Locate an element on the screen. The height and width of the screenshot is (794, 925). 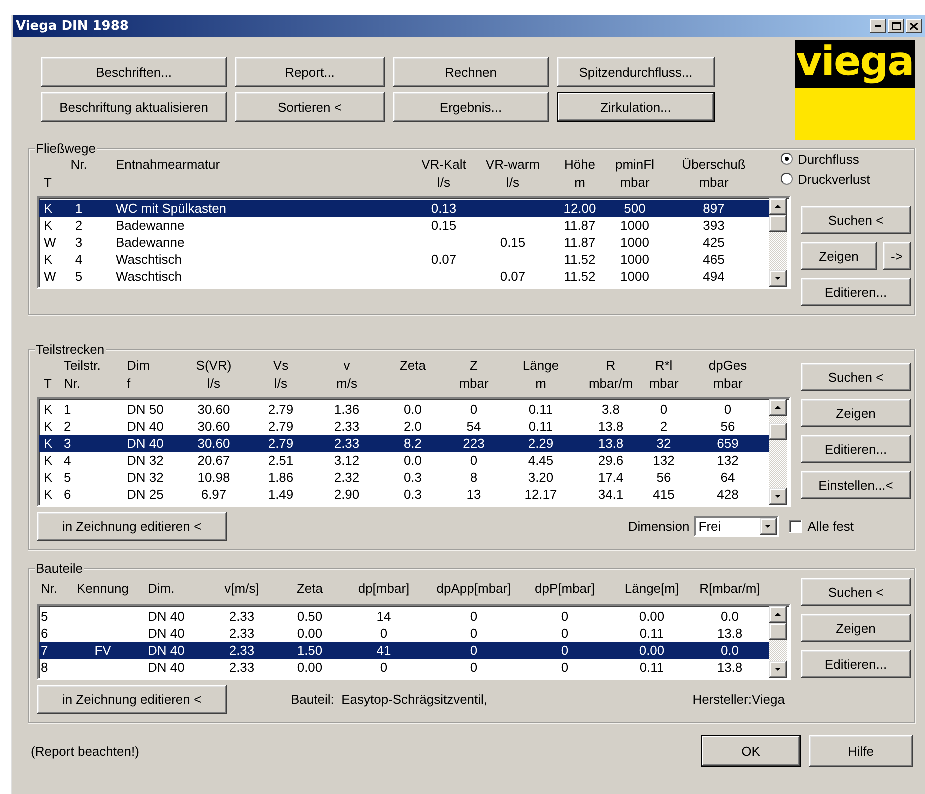
list-row: 8 DN 40 2.33 0.00 0 0 0 0.11 13.8 is located at coordinates (404, 667).